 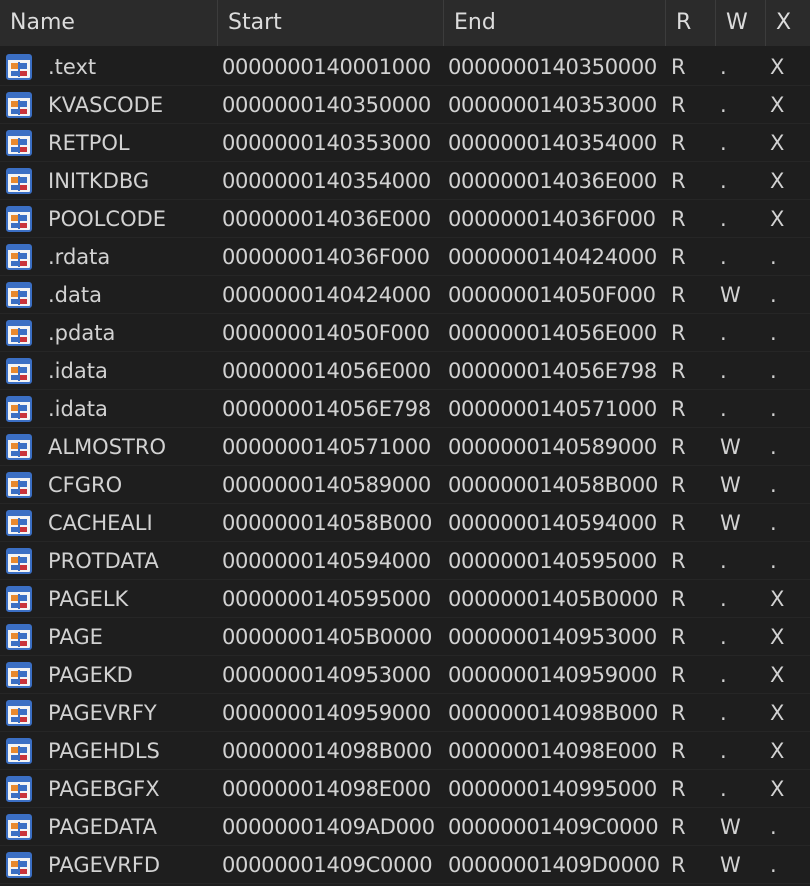 I want to click on segment-end: 000000014036F000, so click(x=552, y=219).